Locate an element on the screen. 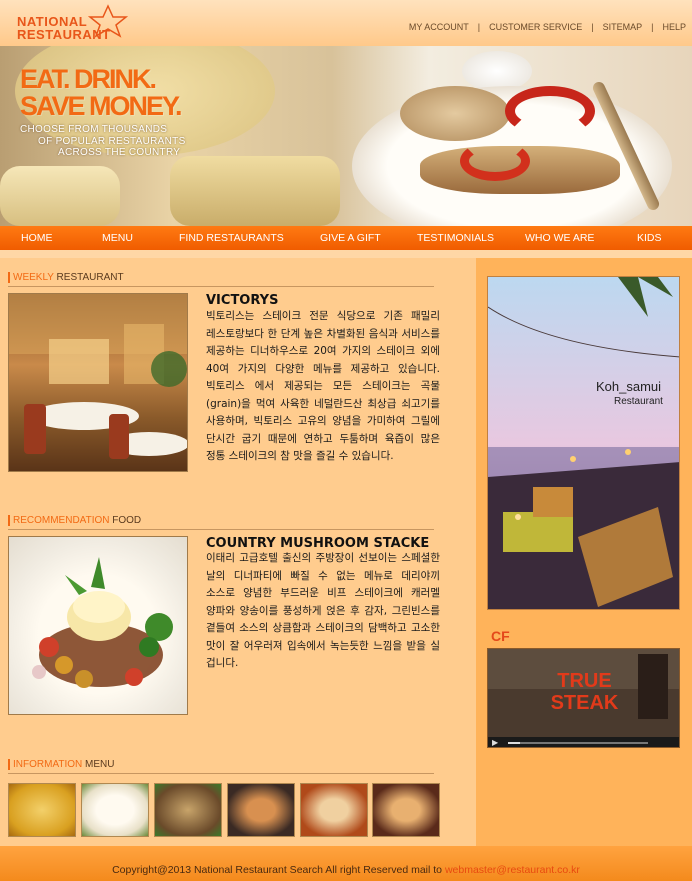 Image resolution: width=692 pixels, height=881 pixels. weekly-heading-rest: RESTAURANT is located at coordinates (90, 277).